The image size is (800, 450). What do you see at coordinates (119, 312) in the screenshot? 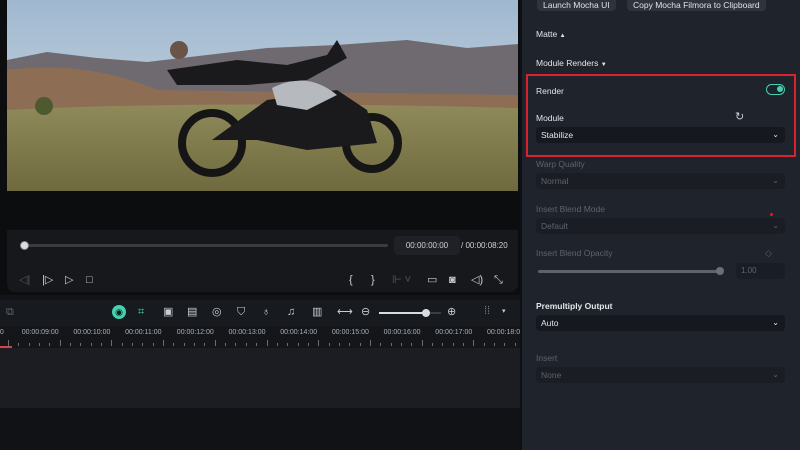
I see `ai-robot-icon: ◉` at bounding box center [119, 312].